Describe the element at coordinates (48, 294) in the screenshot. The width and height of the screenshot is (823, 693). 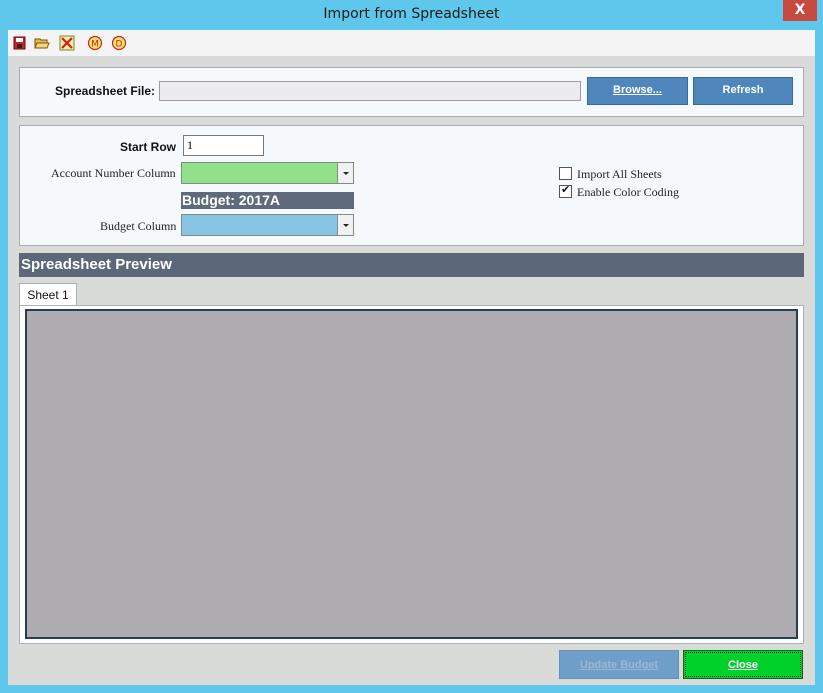
I see `tab-sheet-1: Sheet 1` at that location.